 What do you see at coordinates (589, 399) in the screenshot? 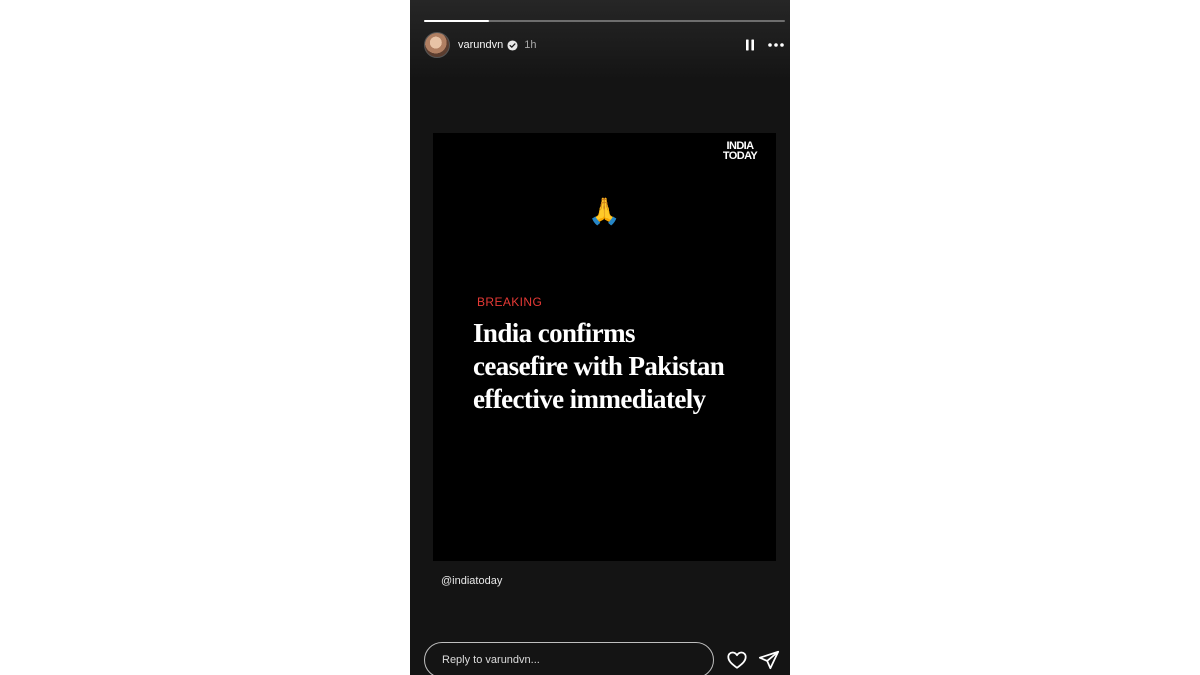
I see `headline-line: effective immediately` at bounding box center [589, 399].